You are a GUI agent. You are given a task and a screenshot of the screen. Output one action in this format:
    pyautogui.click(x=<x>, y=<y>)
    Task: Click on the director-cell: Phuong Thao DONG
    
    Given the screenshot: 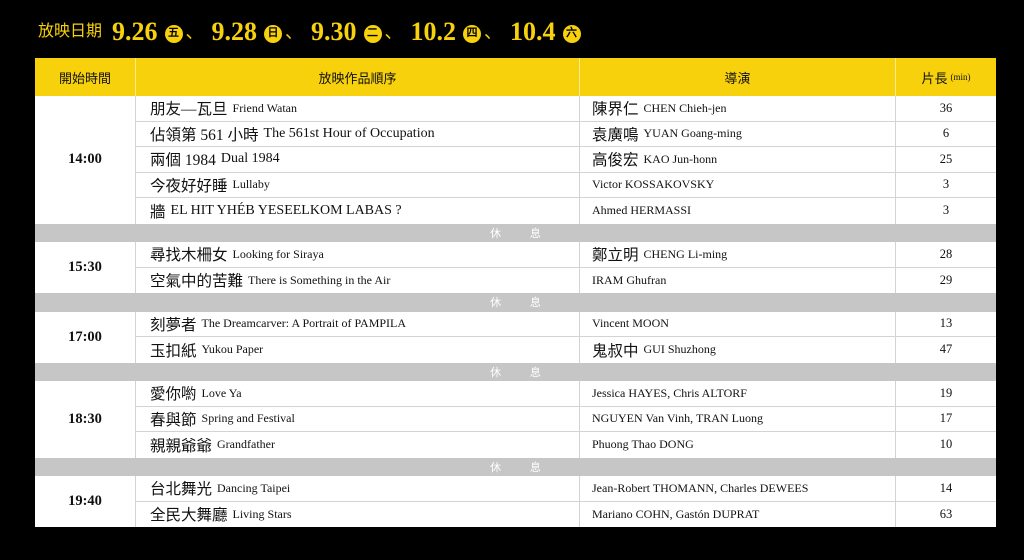 What is the action you would take?
    pyautogui.click(x=738, y=445)
    